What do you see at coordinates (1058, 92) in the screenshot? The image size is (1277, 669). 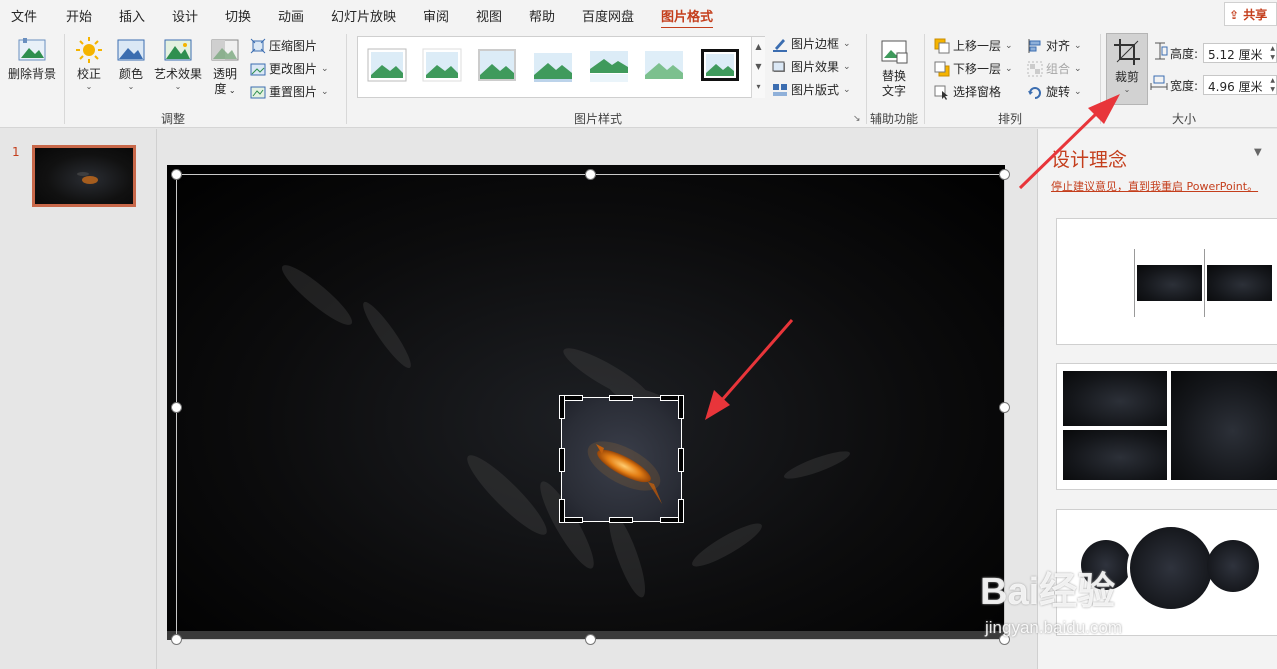 I see `rotate-label: 旋转` at bounding box center [1058, 92].